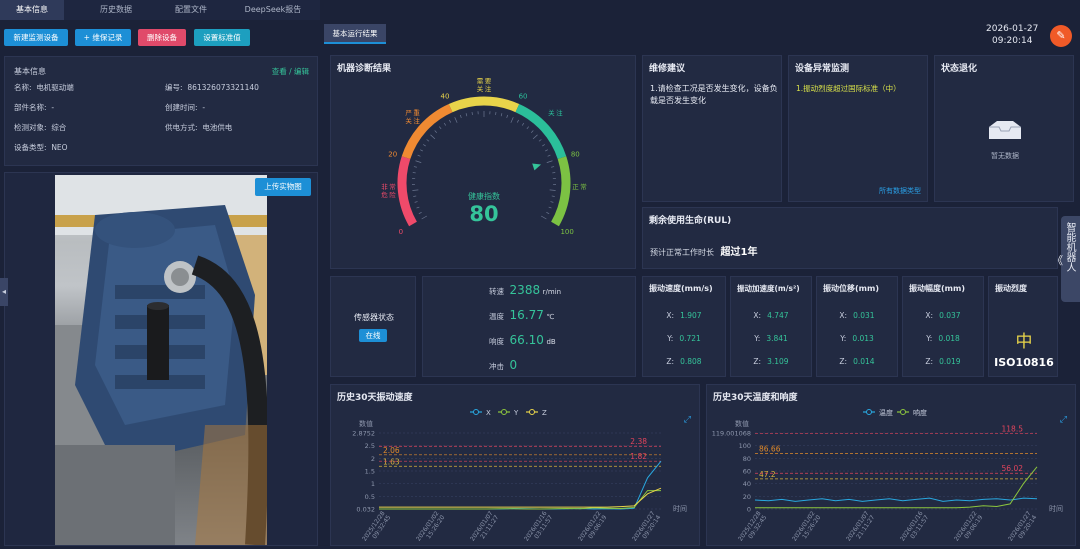 The image size is (1080, 549). Describe the element at coordinates (480, 413) in the screenshot. I see `legend-item: X` at that location.